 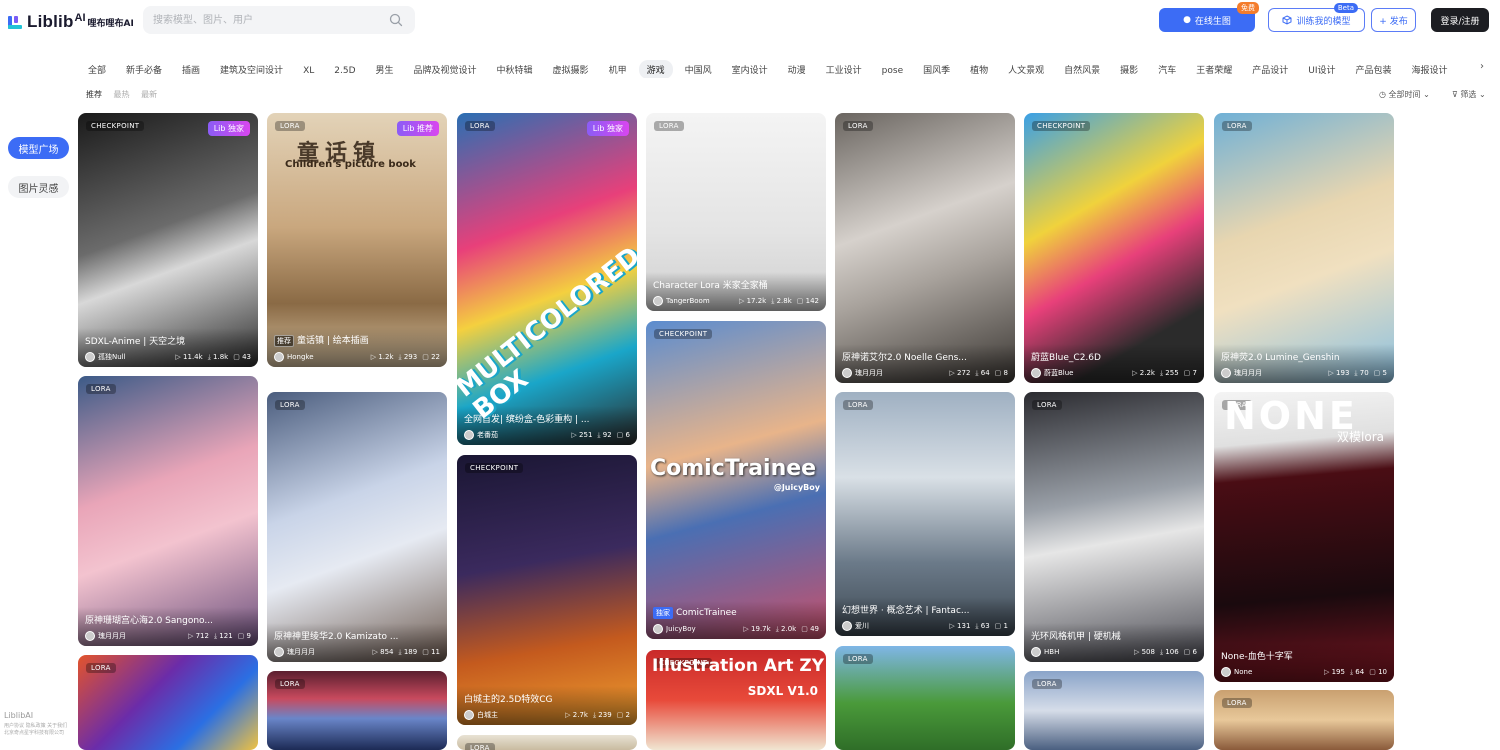 I want to click on category-tab: 游戏, so click(x=655, y=69).